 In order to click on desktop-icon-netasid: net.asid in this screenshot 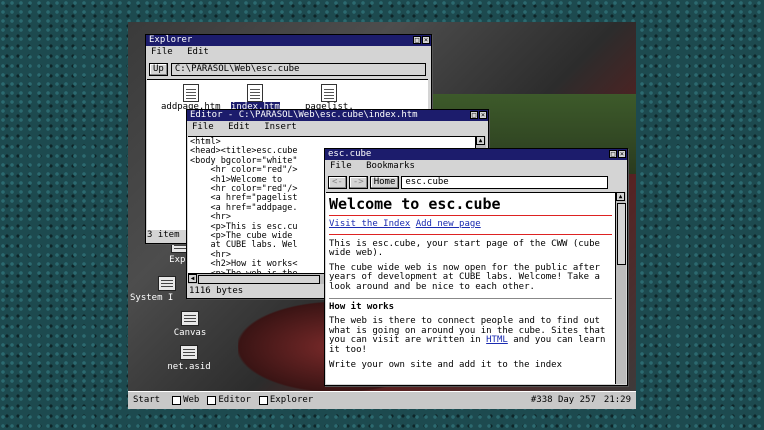, I will do `click(189, 358)`.